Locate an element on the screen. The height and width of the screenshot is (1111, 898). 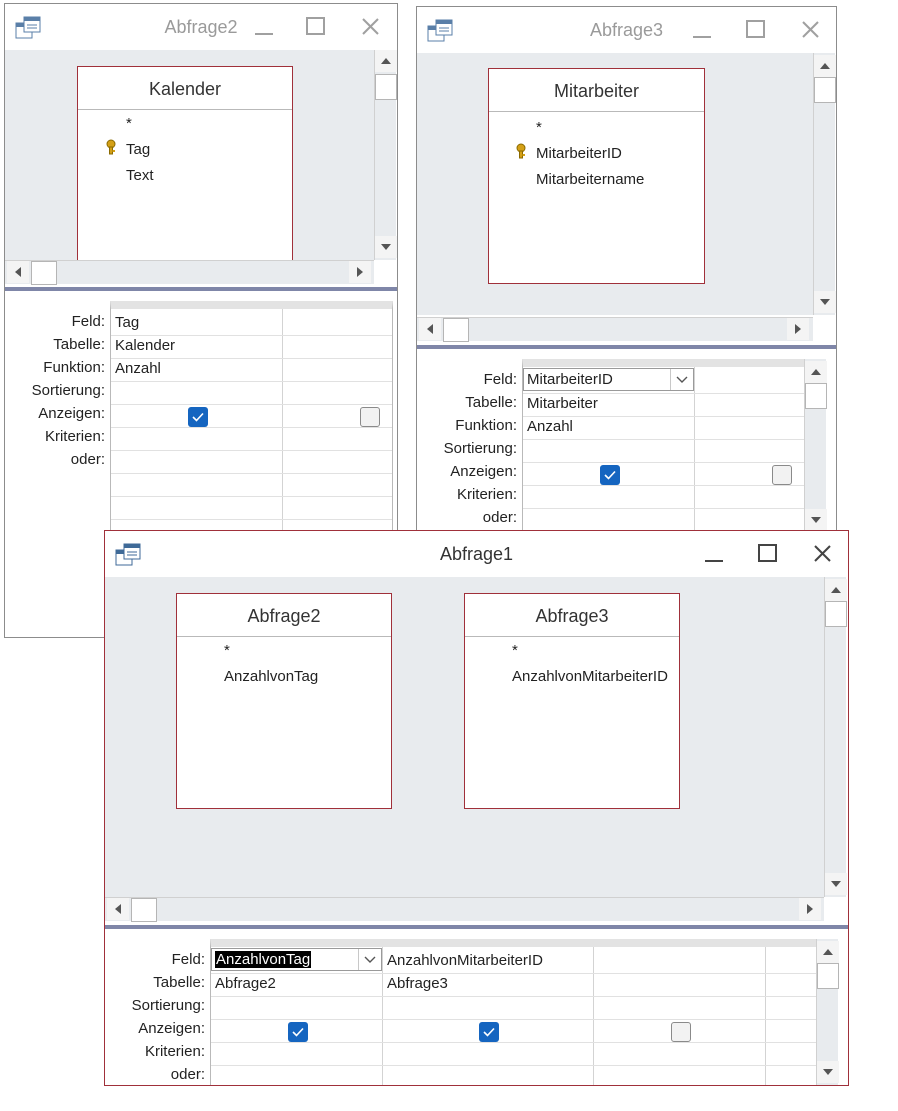
field-list-kalender: Kalender * Tag Text is located at coordinates (185, 163).